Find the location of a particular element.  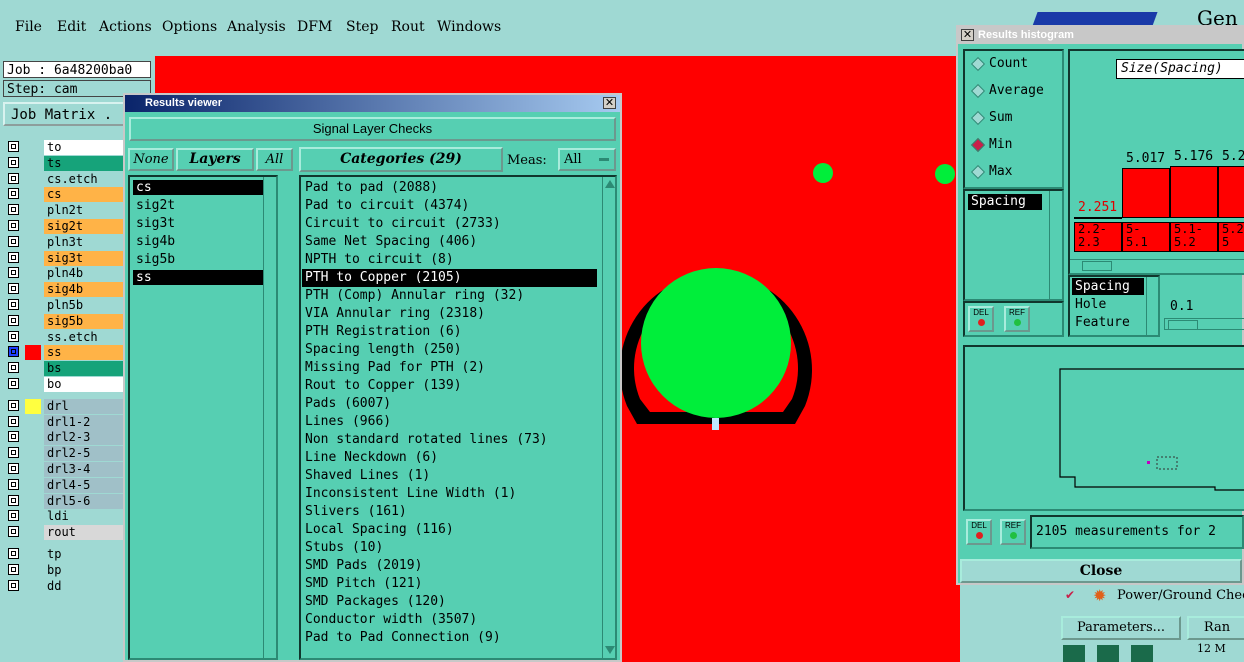

size-list-item: Spacing is located at coordinates (1005, 202).